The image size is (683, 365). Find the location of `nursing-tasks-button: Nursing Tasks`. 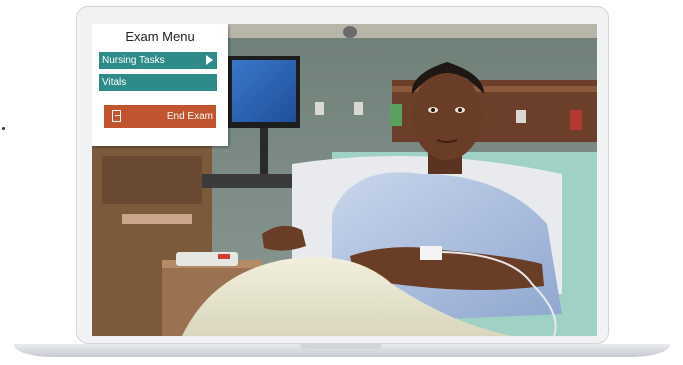

nursing-tasks-button: Nursing Tasks is located at coordinates (158, 60).